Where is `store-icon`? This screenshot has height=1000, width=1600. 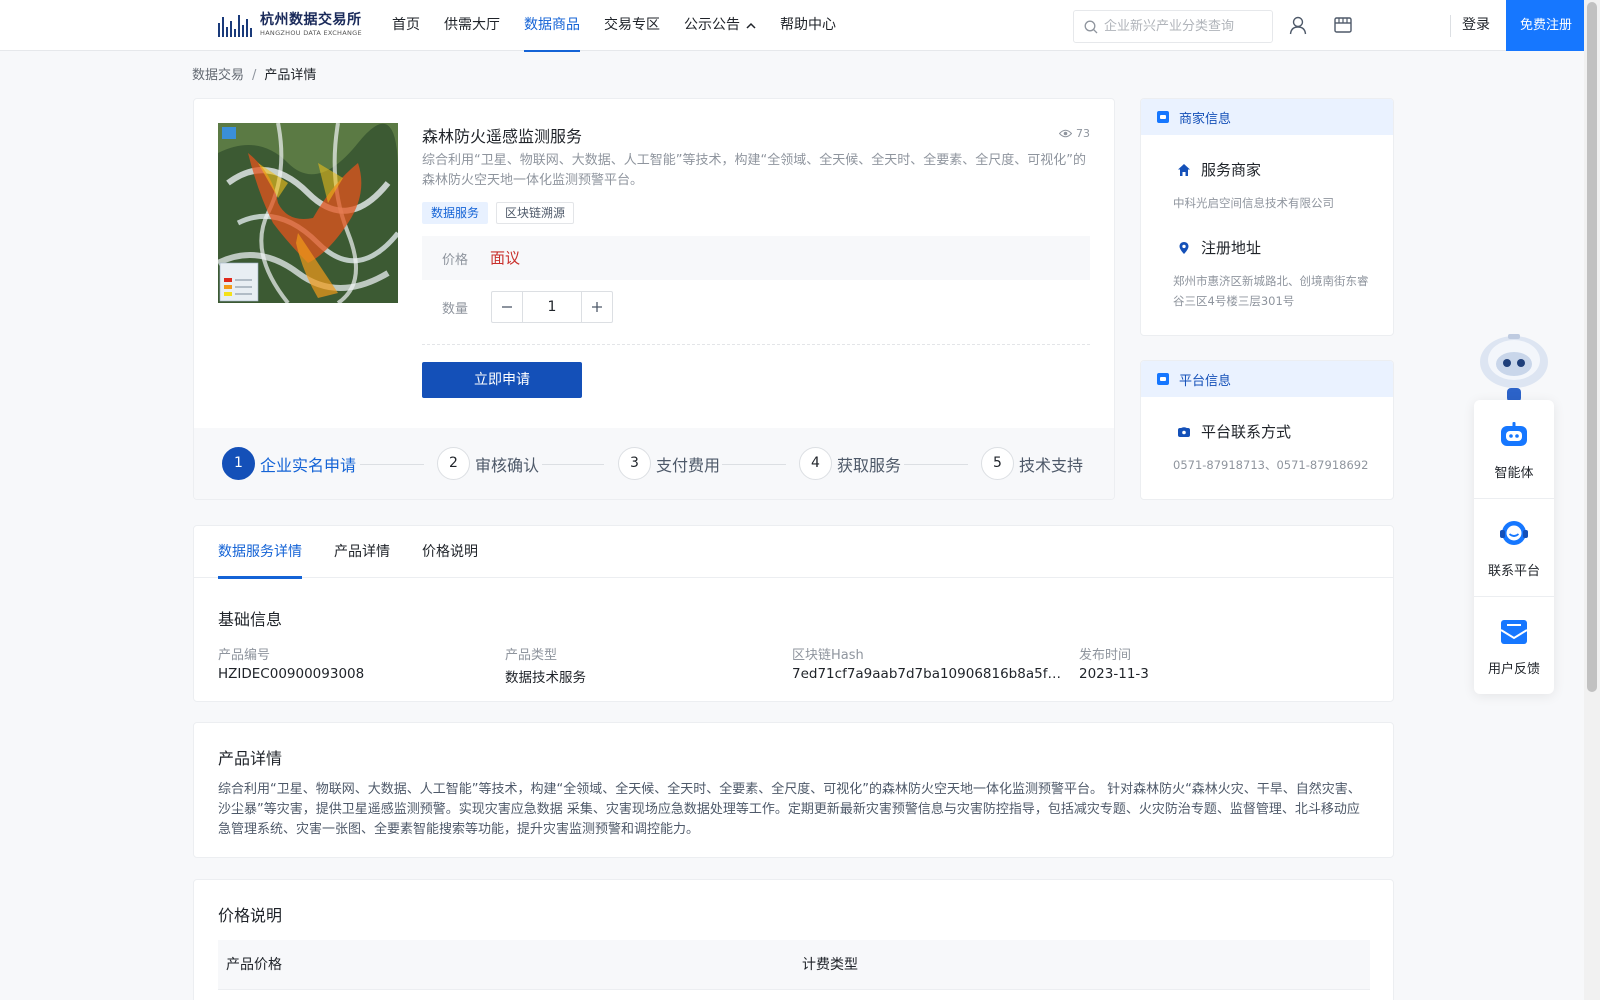 store-icon is located at coordinates (1343, 25).